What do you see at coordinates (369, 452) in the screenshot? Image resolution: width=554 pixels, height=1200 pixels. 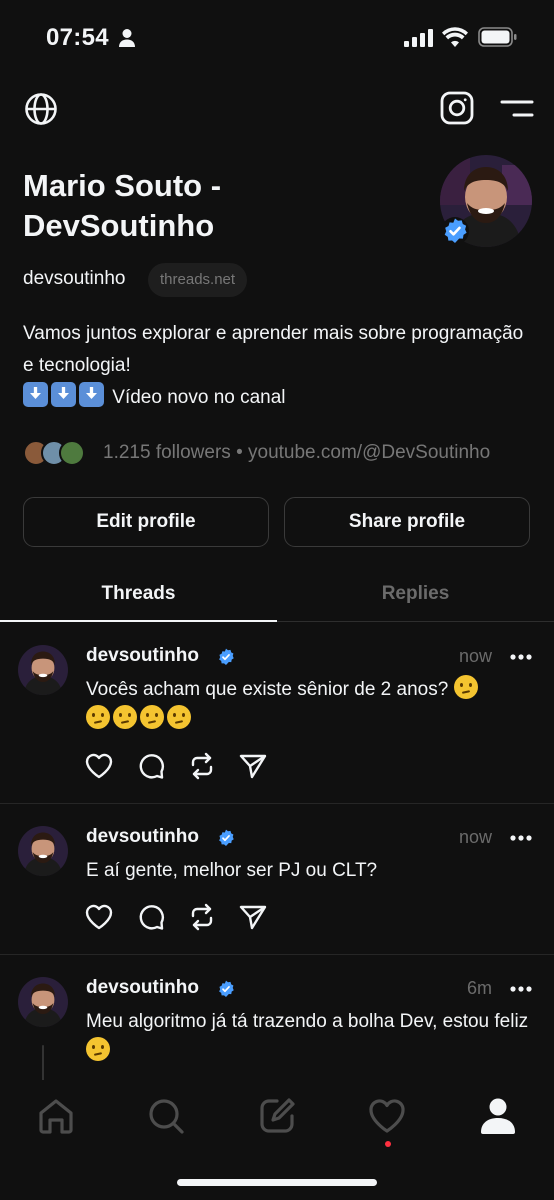 I see `profile-link: youtube.com/@DevSoutinho` at bounding box center [369, 452].